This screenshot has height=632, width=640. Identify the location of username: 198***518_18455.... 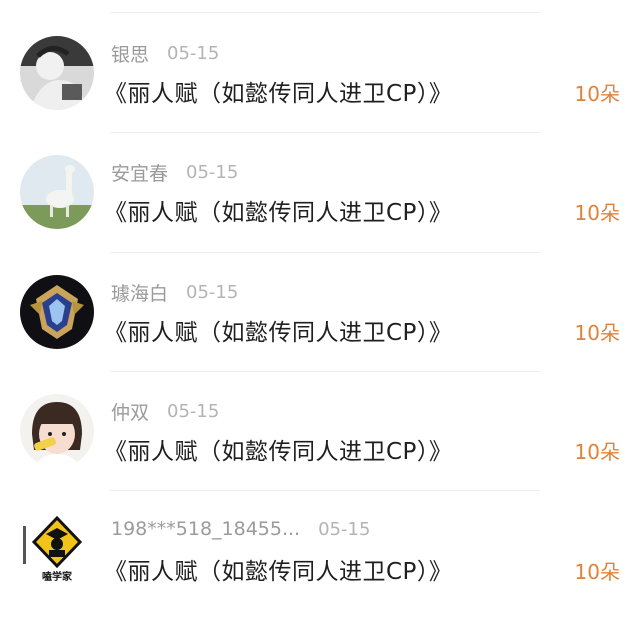
(206, 529).